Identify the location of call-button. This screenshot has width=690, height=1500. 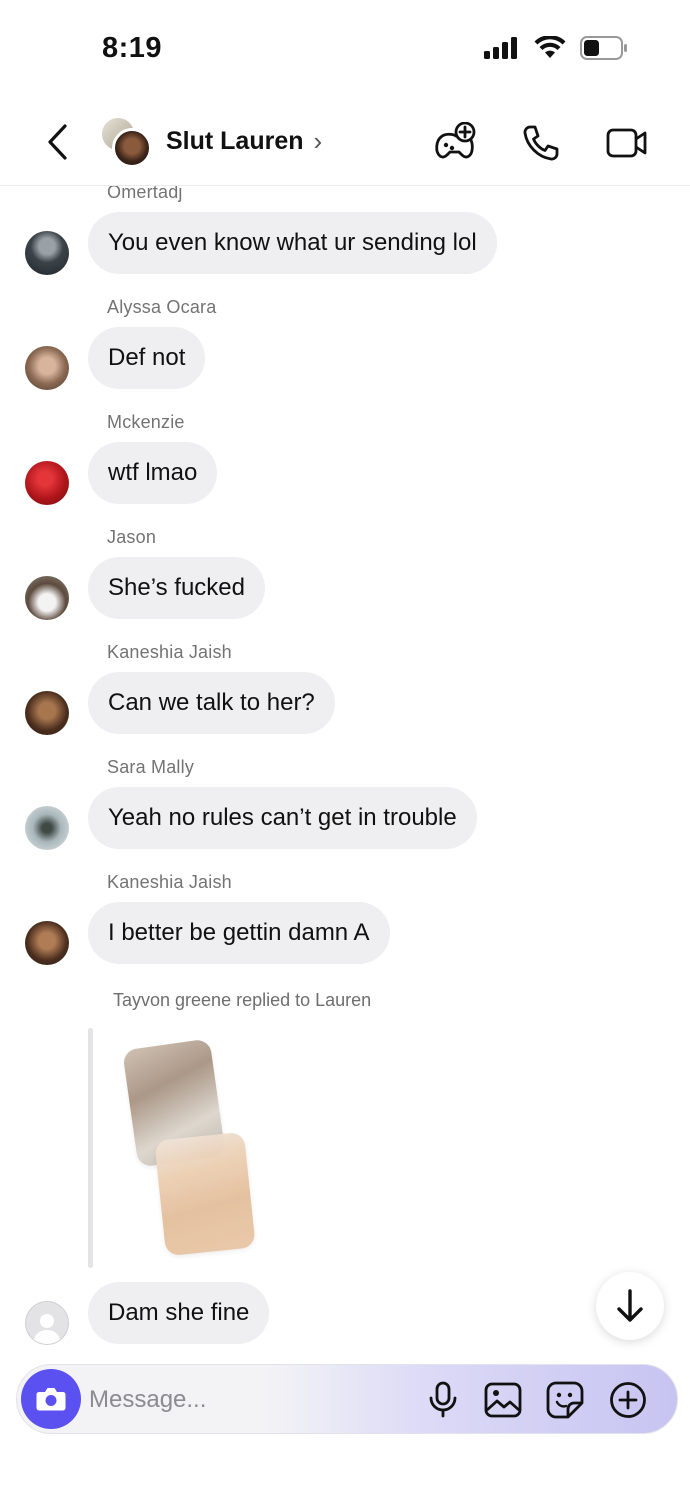
(541, 143).